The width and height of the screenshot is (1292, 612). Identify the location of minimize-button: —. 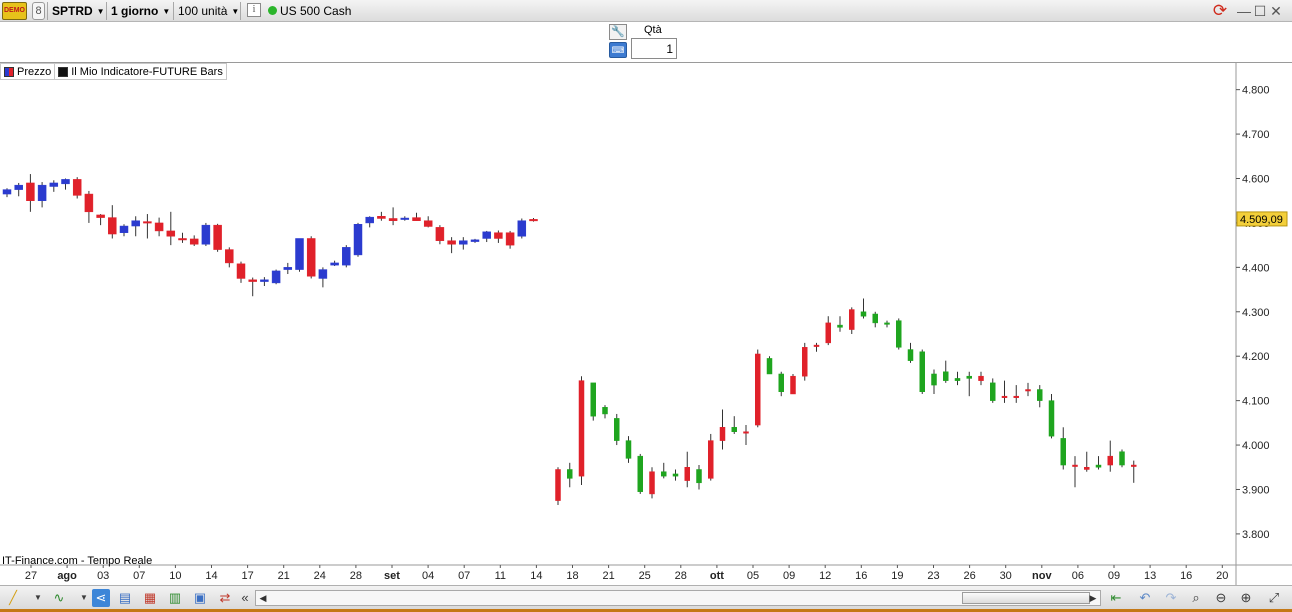
(1244, 11).